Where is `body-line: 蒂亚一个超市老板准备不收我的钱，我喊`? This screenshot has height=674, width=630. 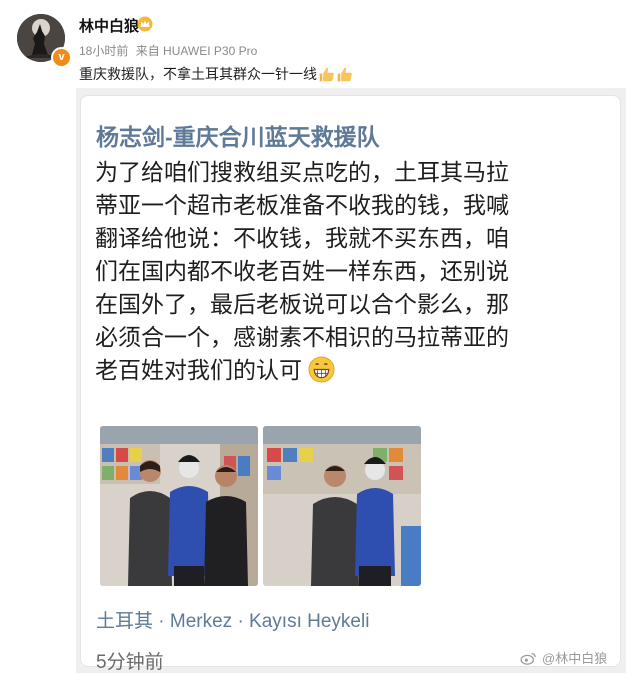
body-line: 蒂亚一个超市老板准备不收我的钱，我喊 is located at coordinates (302, 205).